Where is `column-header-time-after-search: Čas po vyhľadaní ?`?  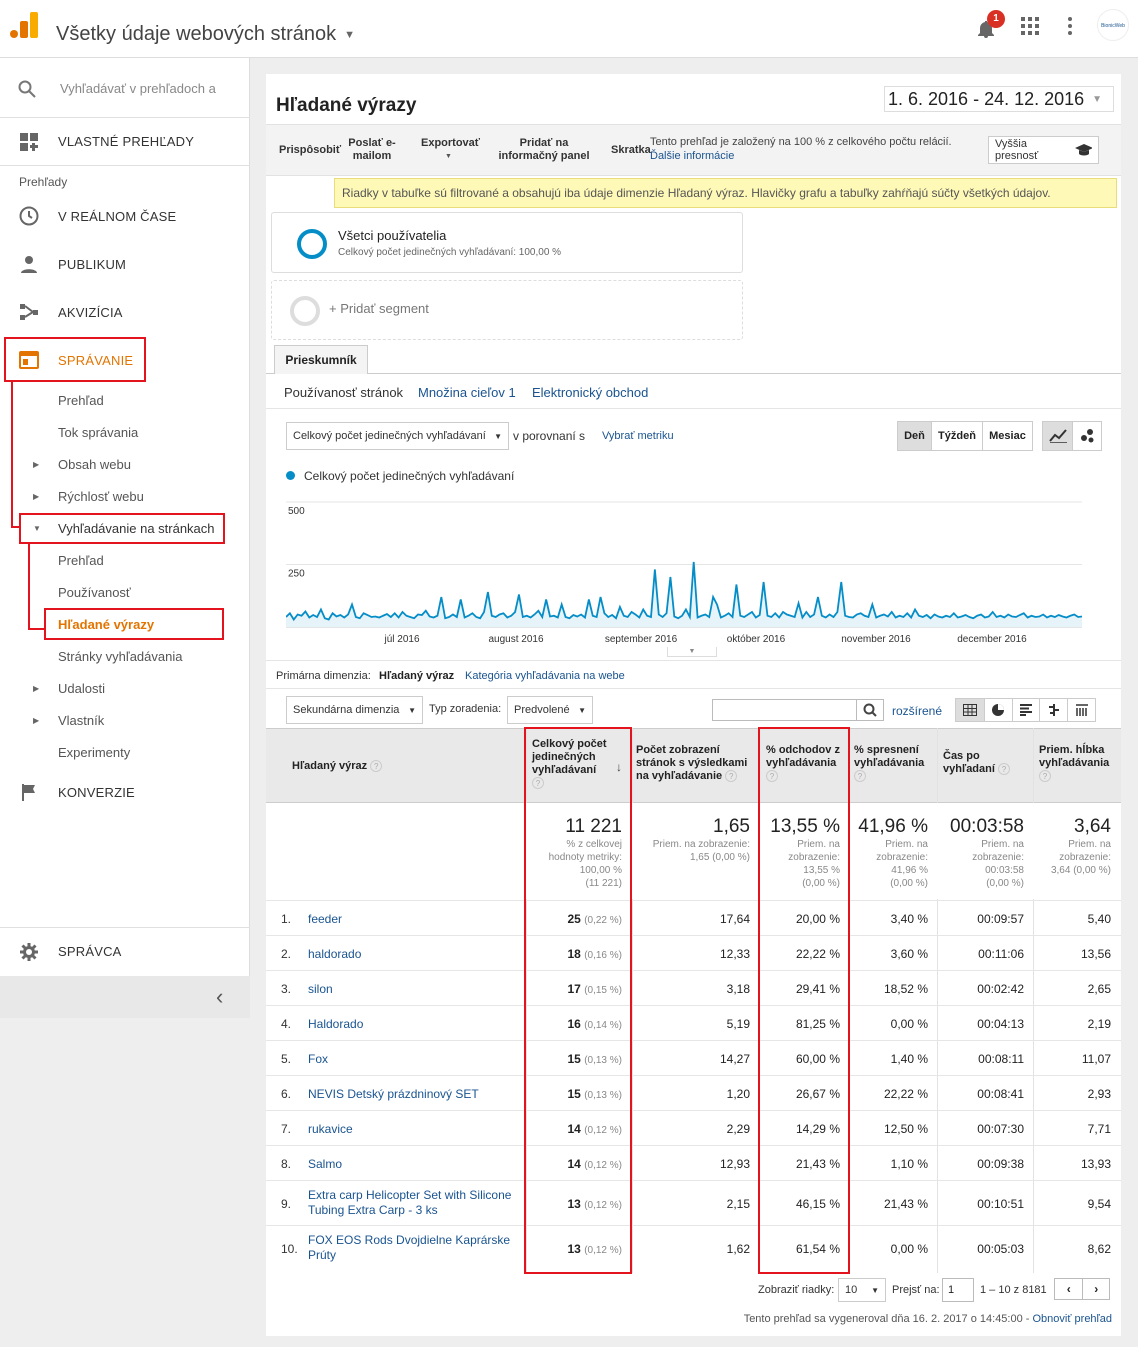
column-header-time-after-search: Čas po vyhľadaní ? is located at coordinates (983, 763).